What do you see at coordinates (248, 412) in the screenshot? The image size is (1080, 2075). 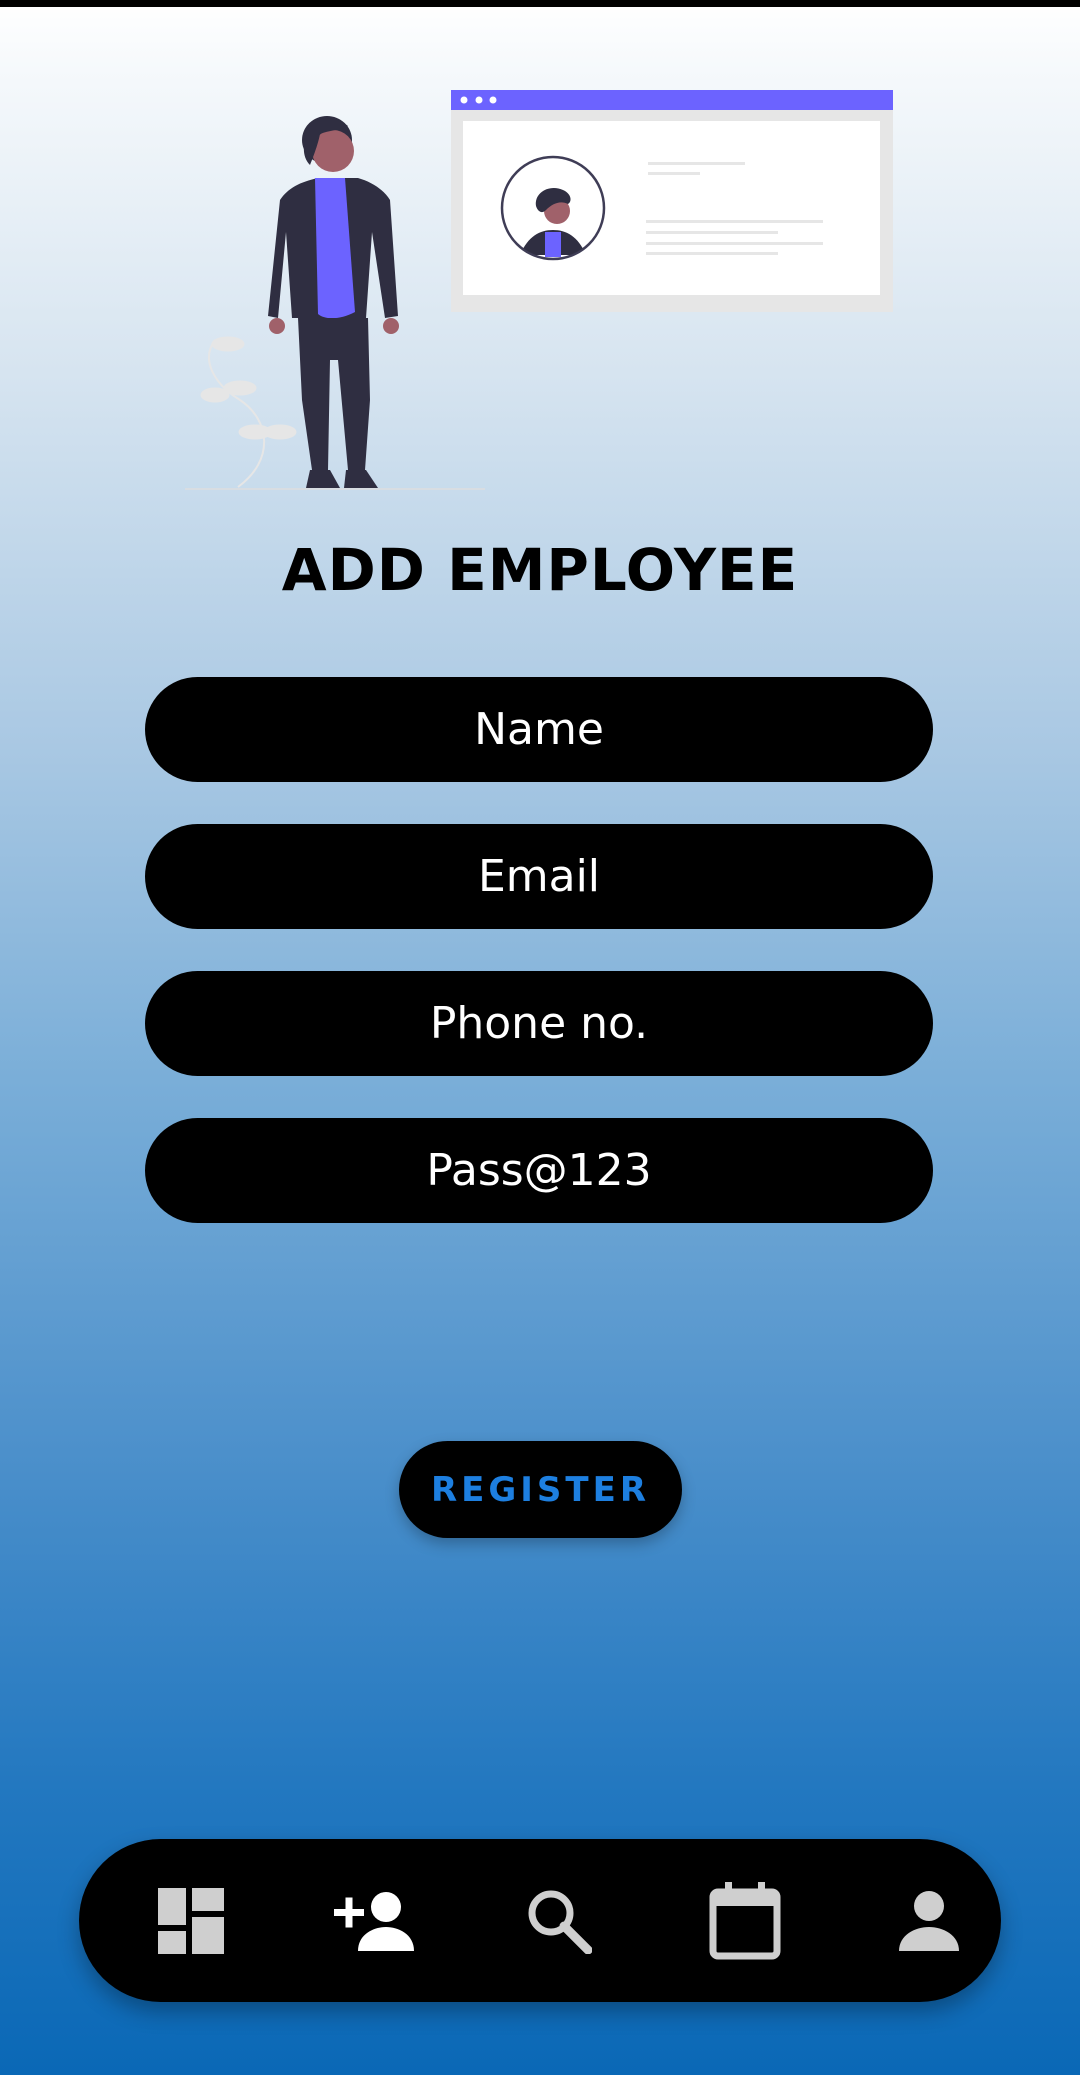 I see `plant-icon` at bounding box center [248, 412].